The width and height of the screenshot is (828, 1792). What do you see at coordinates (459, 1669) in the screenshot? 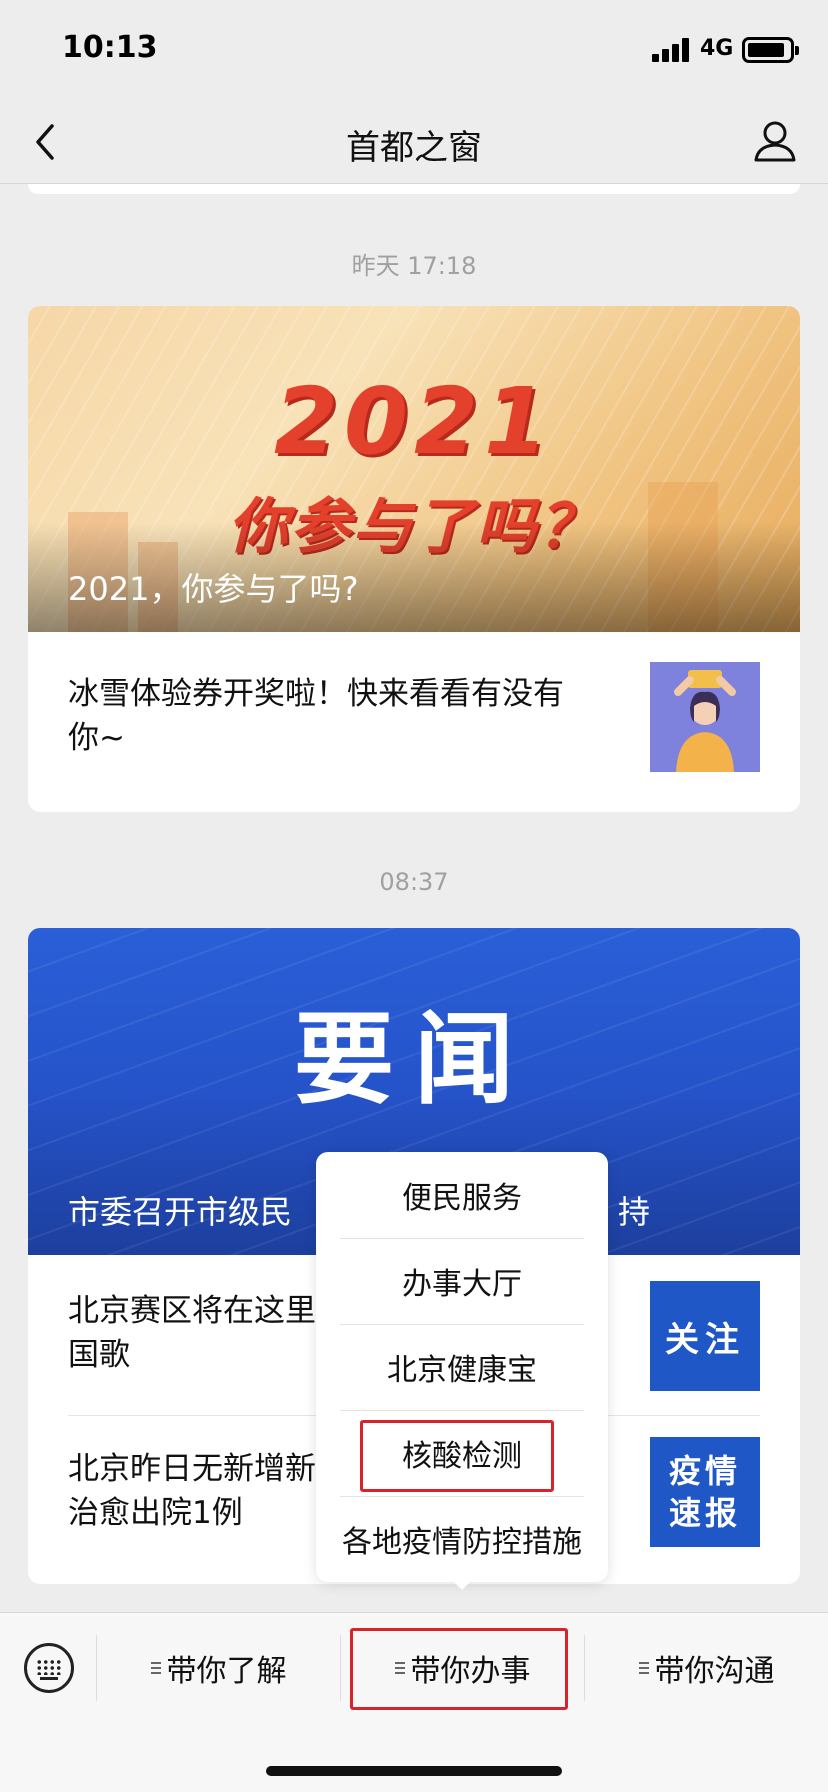
I see `highlight-box-services-tab` at bounding box center [459, 1669].